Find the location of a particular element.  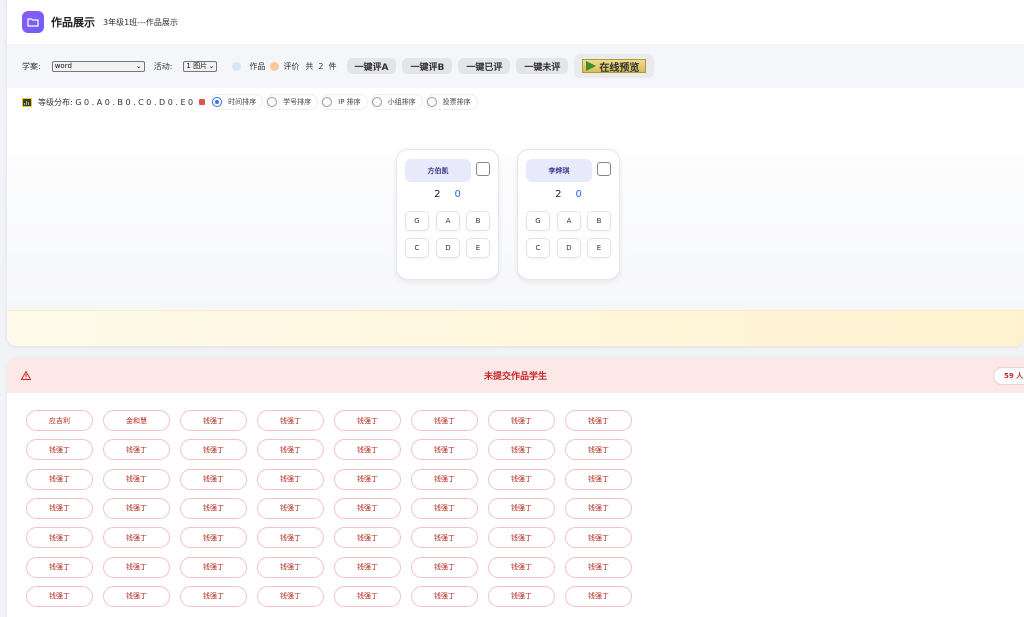

activity-select-value: 1 图片 is located at coordinates (197, 66).